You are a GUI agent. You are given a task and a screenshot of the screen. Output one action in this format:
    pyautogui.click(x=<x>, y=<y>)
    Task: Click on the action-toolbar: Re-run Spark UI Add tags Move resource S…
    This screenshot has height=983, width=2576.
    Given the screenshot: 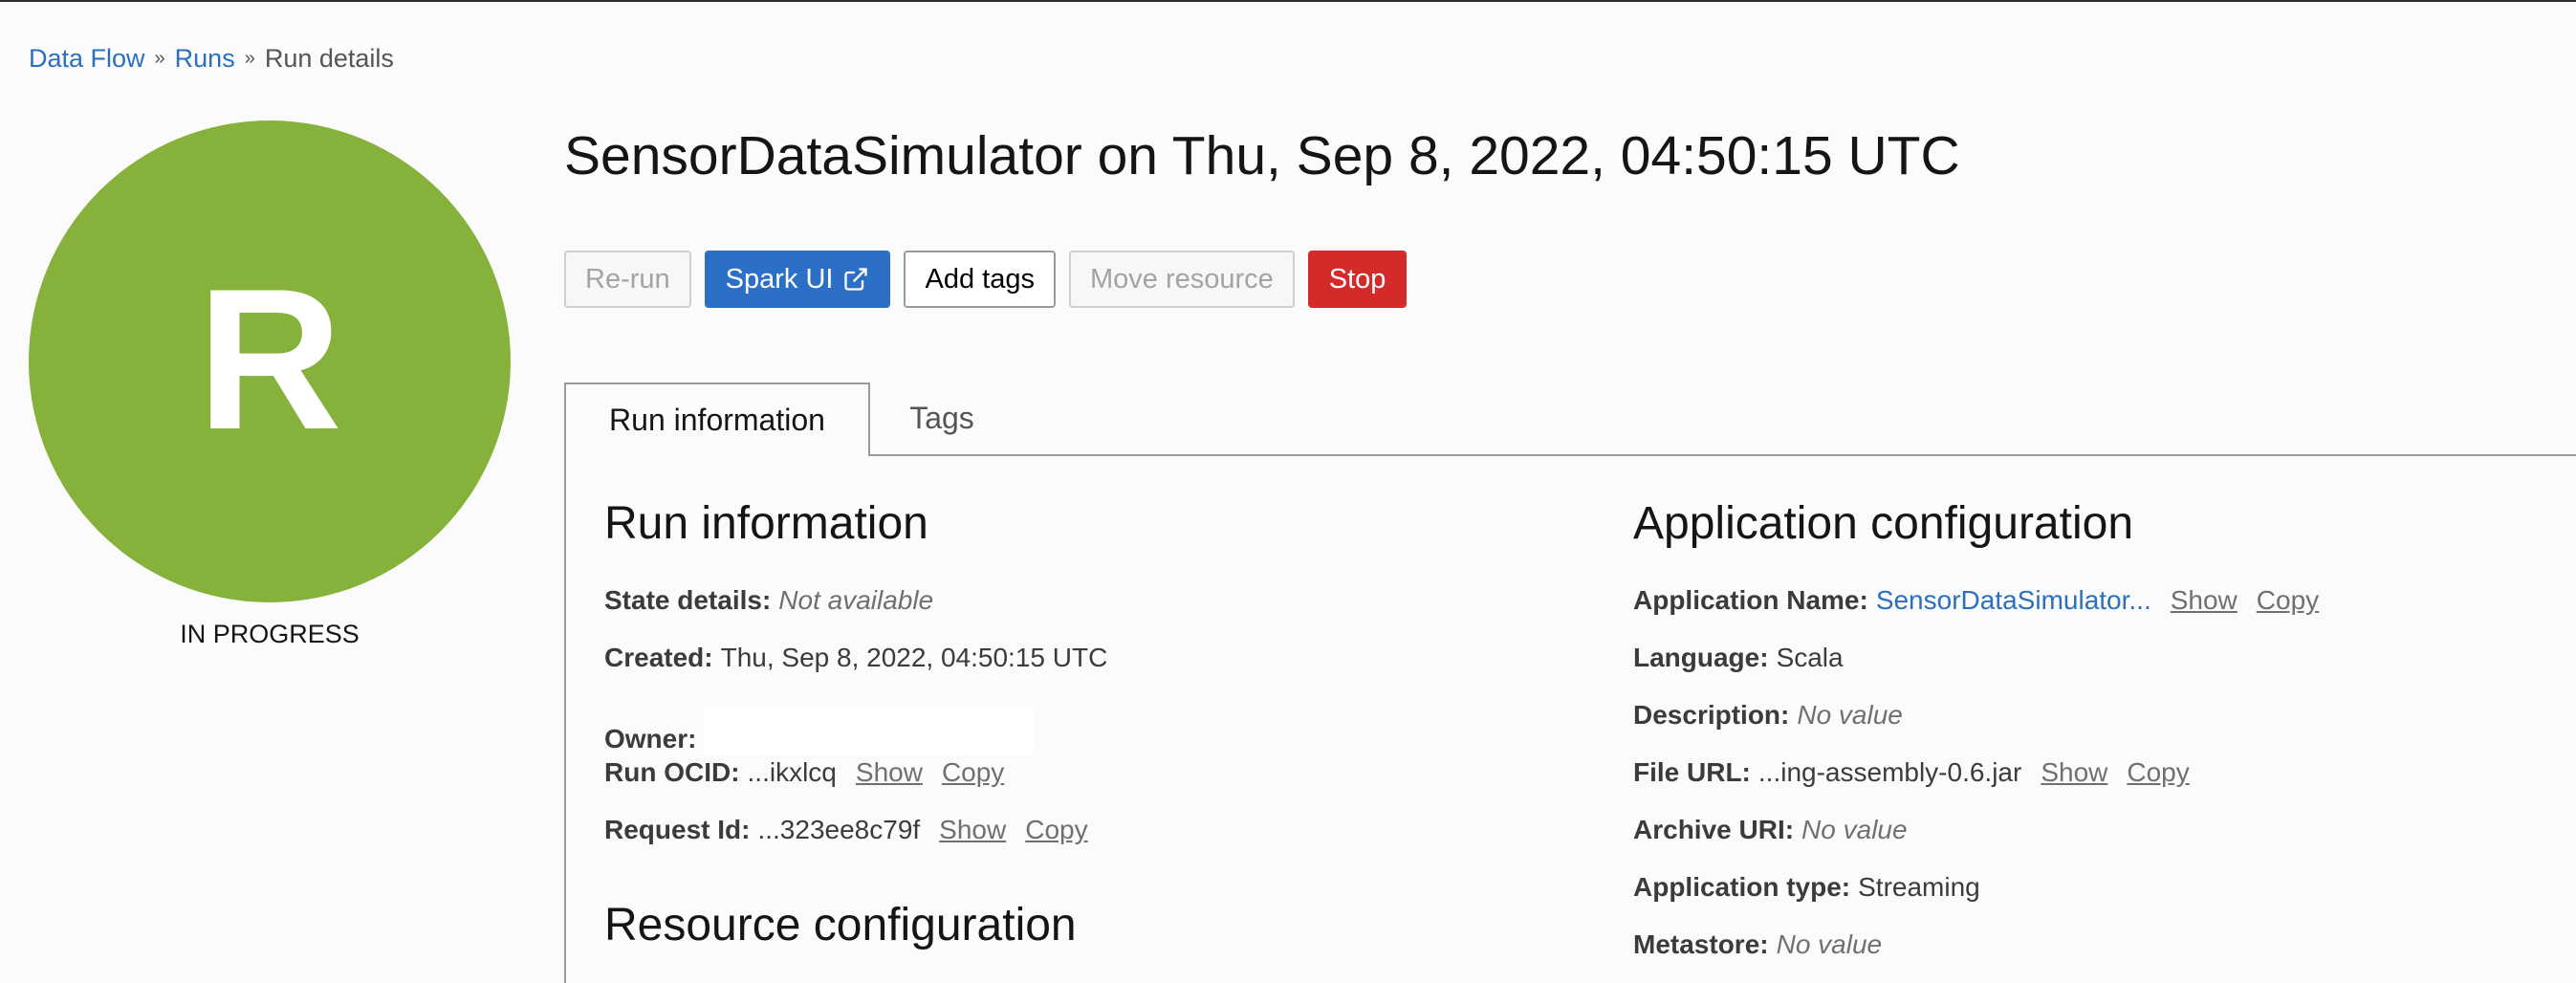 What is the action you would take?
    pyautogui.click(x=992, y=279)
    